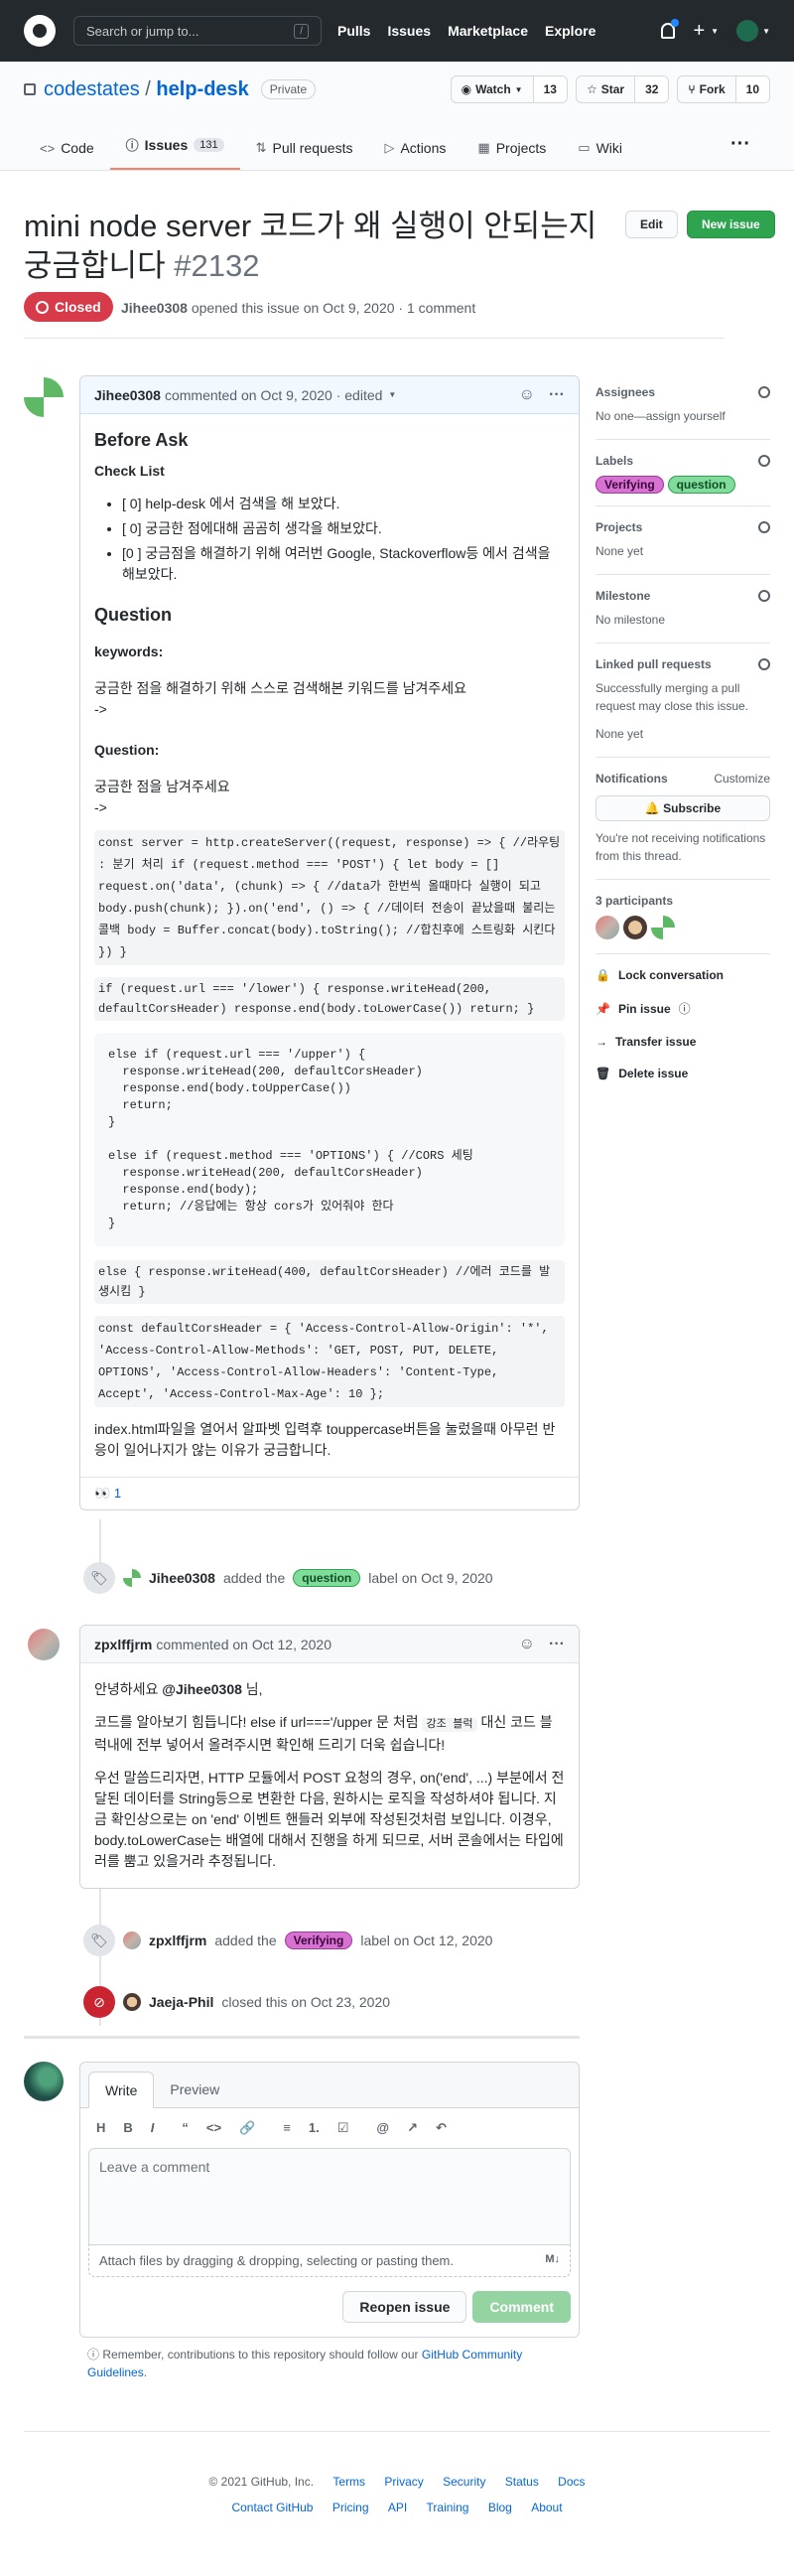 The width and height of the screenshot is (794, 2576). Describe the element at coordinates (552, 2260) in the screenshot. I see `markdown-icon: M↓` at that location.